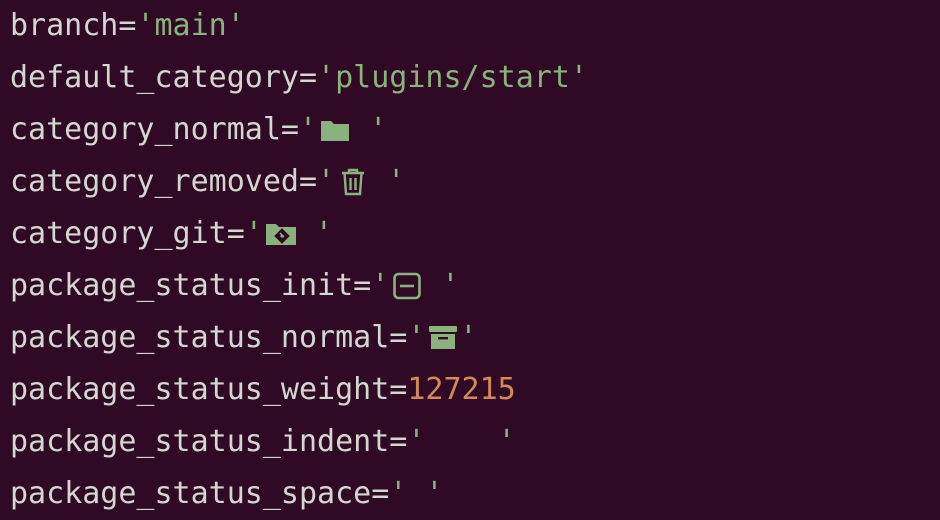  What do you see at coordinates (127, 233) in the screenshot?
I see `config-key: category_git=` at bounding box center [127, 233].